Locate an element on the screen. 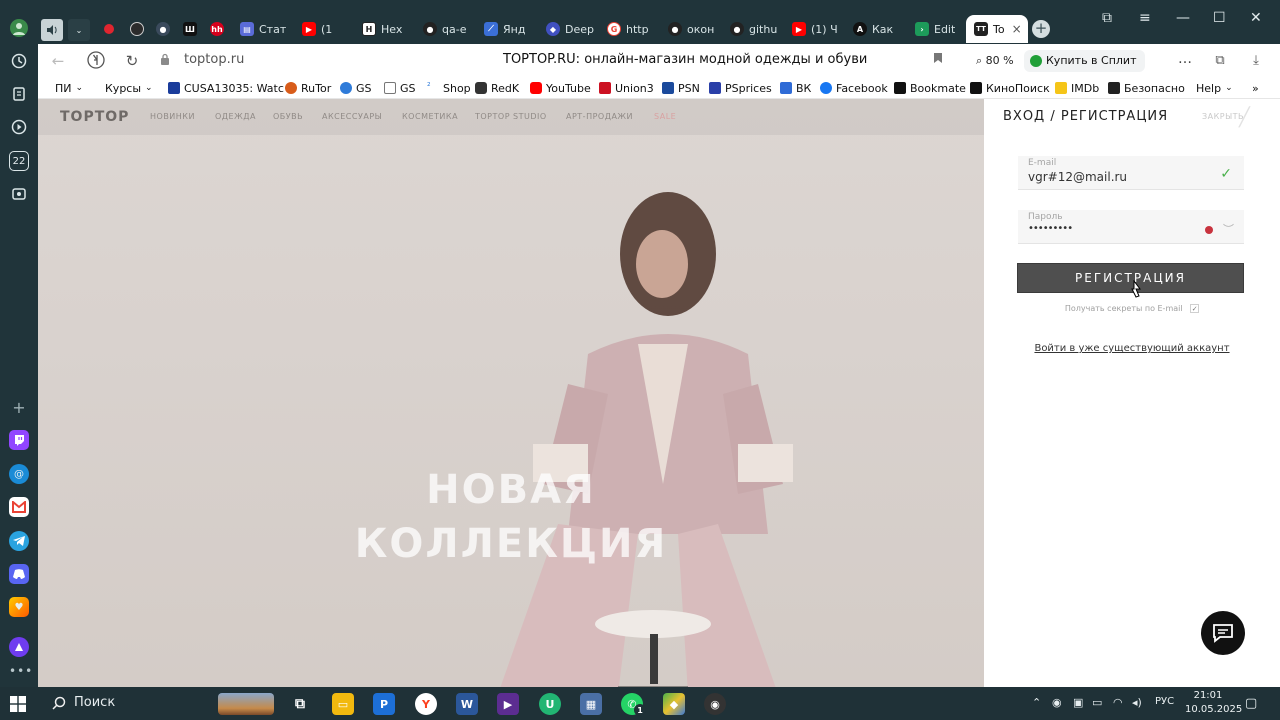  downloads-icon: ⤓ is located at coordinates (1256, 61).